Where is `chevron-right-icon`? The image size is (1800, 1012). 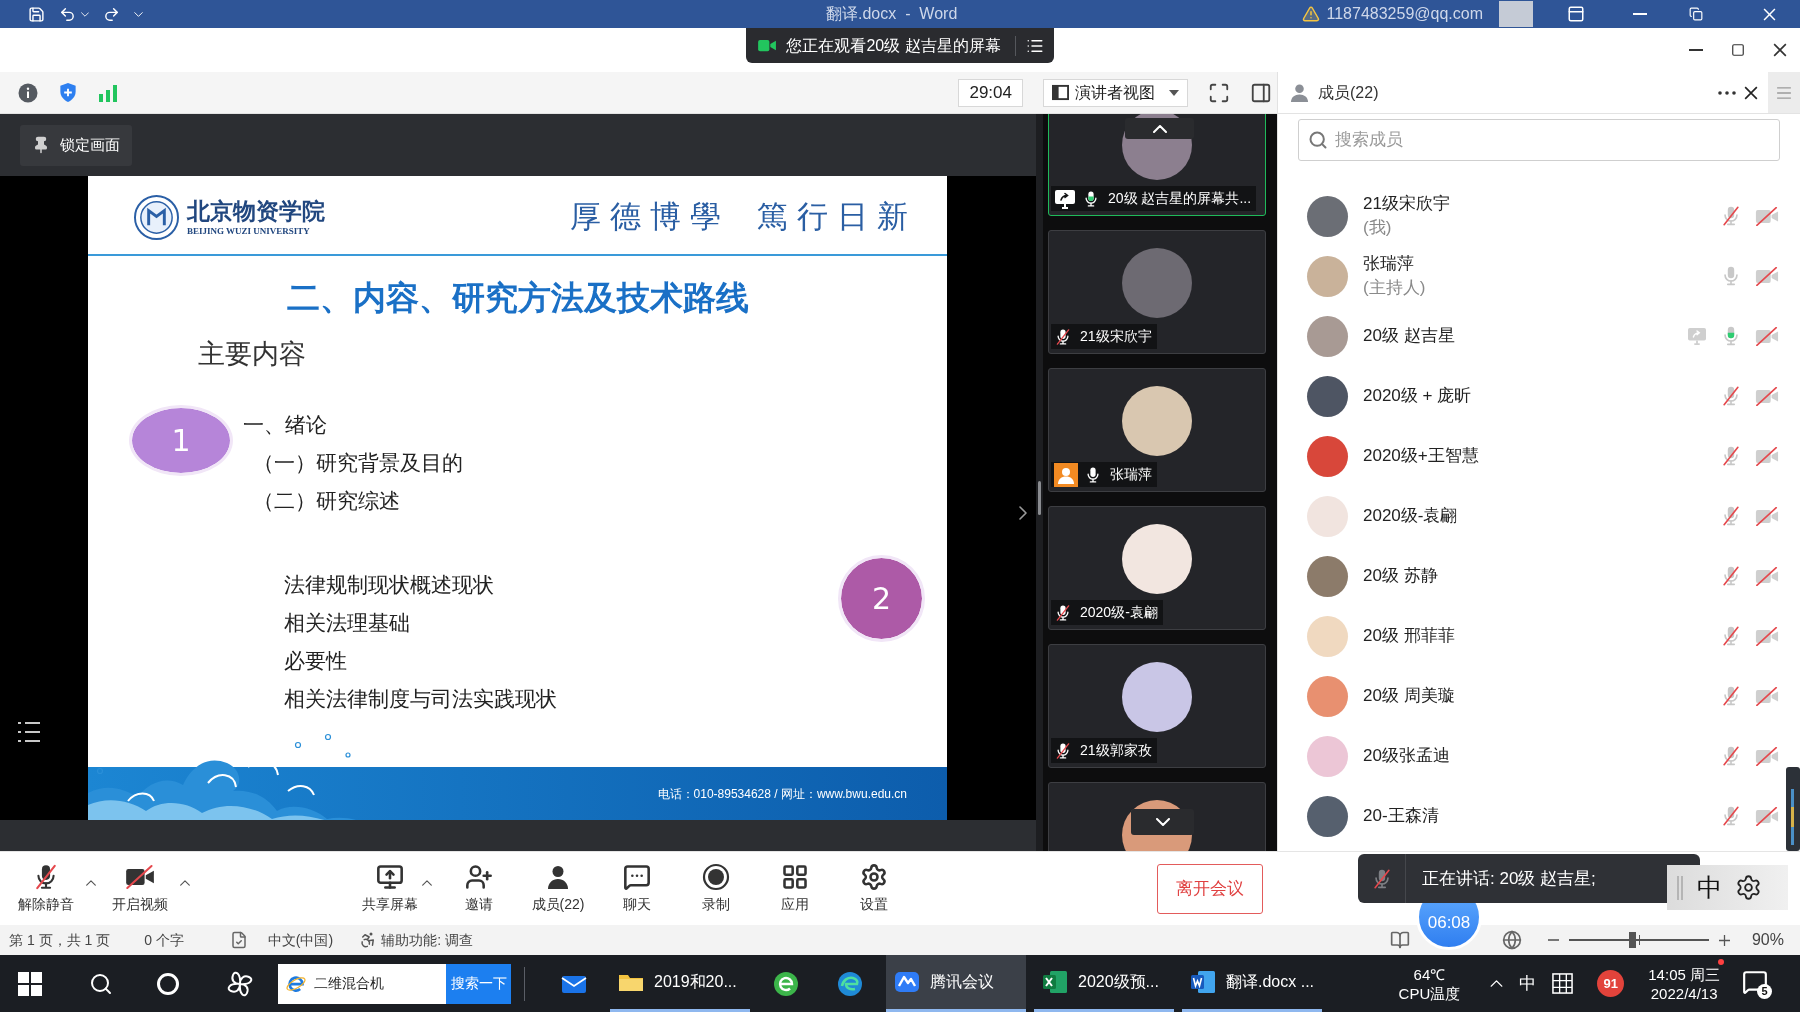 chevron-right-icon is located at coordinates (1023, 513).